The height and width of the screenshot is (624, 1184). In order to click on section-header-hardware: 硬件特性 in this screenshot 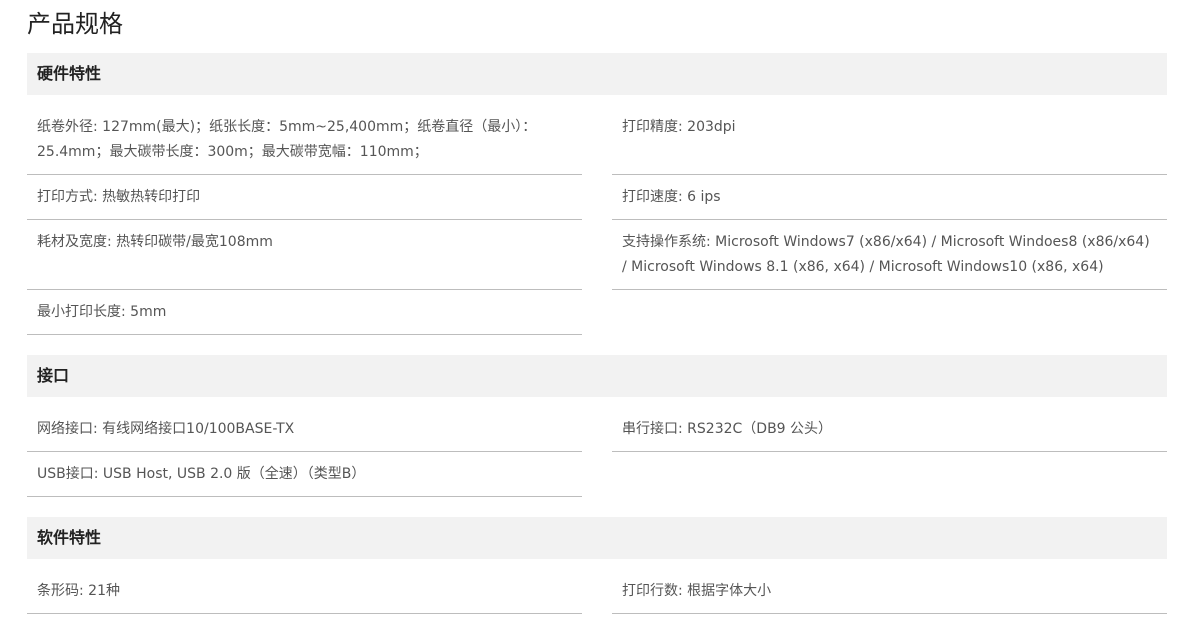, I will do `click(597, 74)`.